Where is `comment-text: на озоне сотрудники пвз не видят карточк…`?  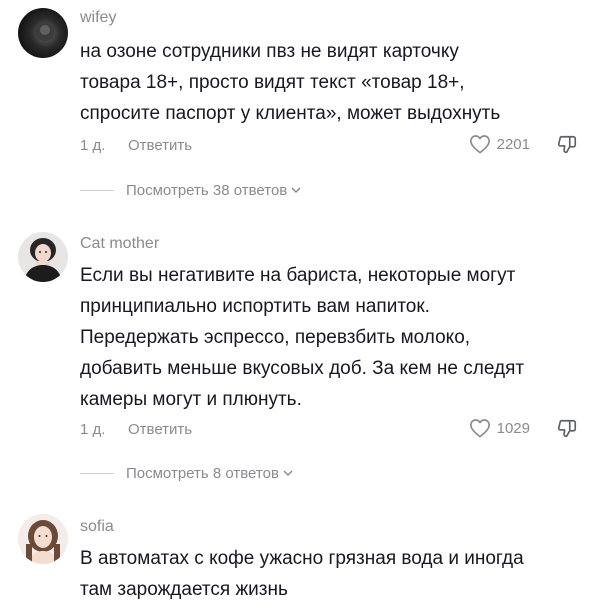
comment-text: на озоне сотрудники пвз не видят карточк… is located at coordinates (335, 82).